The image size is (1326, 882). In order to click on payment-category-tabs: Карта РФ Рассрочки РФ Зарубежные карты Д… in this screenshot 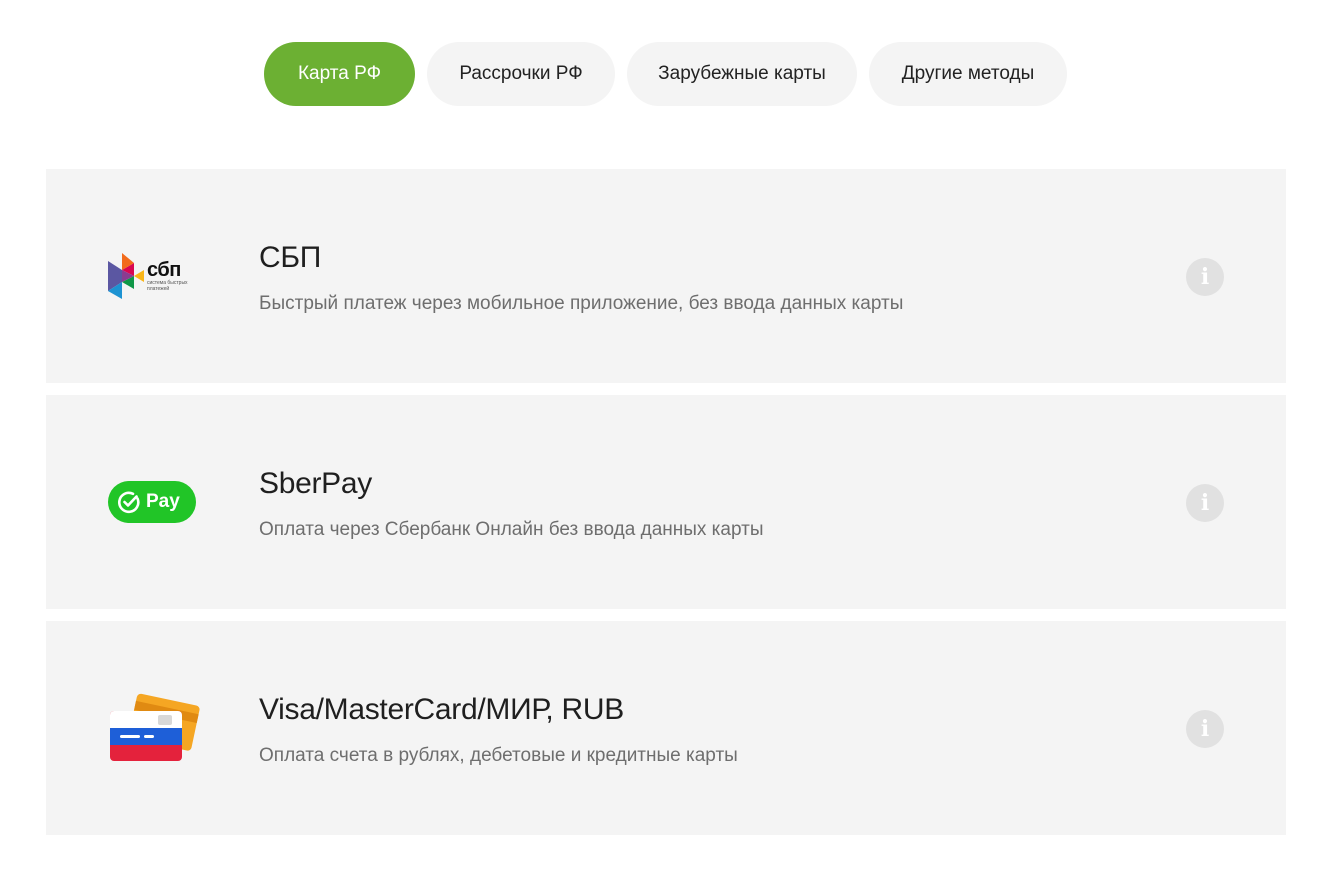, I will do `click(665, 74)`.